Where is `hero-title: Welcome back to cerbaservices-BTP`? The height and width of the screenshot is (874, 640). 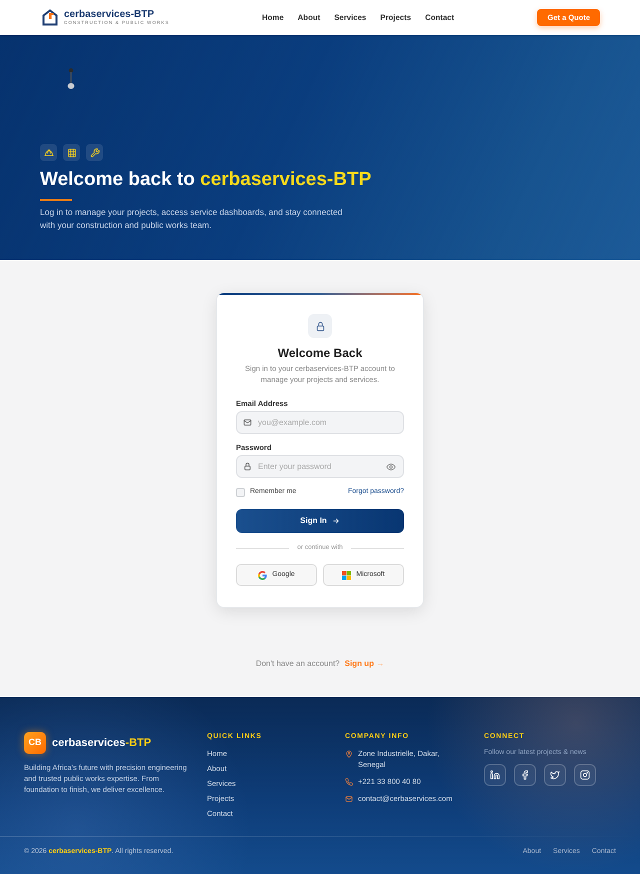 hero-title: Welcome back to cerbaservices-BTP is located at coordinates (206, 180).